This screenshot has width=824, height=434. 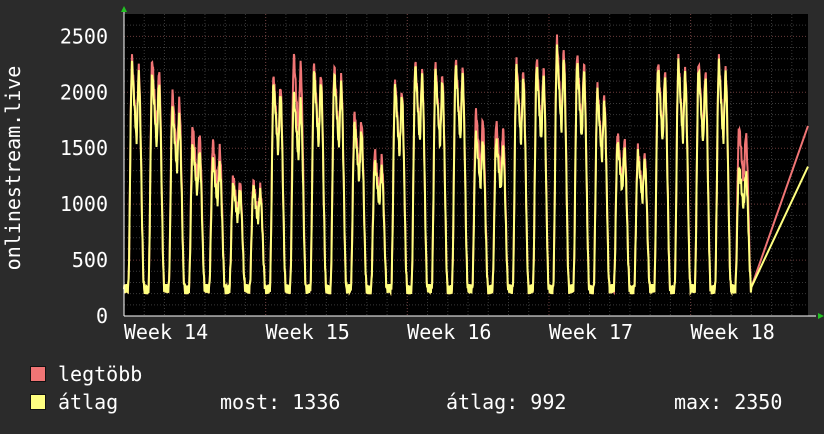 I want to click on y-tick-label: 0, so click(x=102, y=316).